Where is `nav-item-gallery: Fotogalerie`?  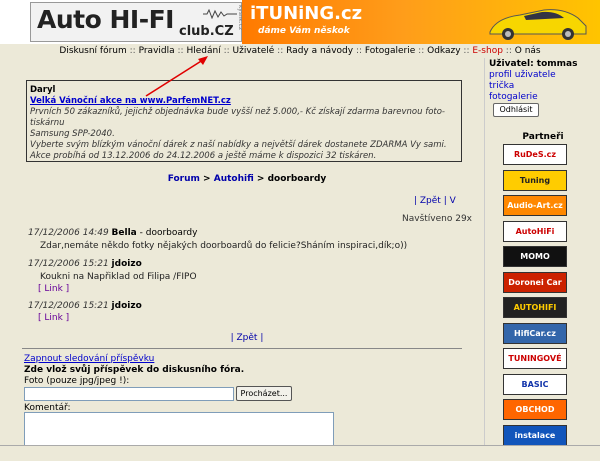
nav-item-gallery: Fotogalerie is located at coordinates (390, 51).